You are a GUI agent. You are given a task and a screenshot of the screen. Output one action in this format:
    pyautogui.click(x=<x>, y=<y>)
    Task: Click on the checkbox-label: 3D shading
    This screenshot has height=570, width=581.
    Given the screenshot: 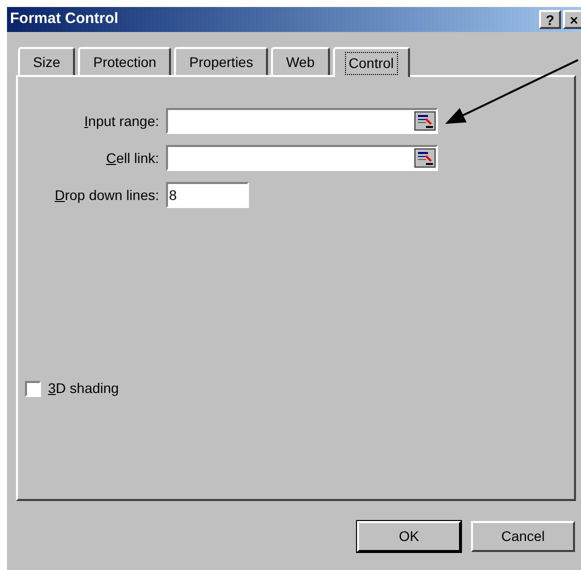 What is the action you would take?
    pyautogui.click(x=83, y=388)
    